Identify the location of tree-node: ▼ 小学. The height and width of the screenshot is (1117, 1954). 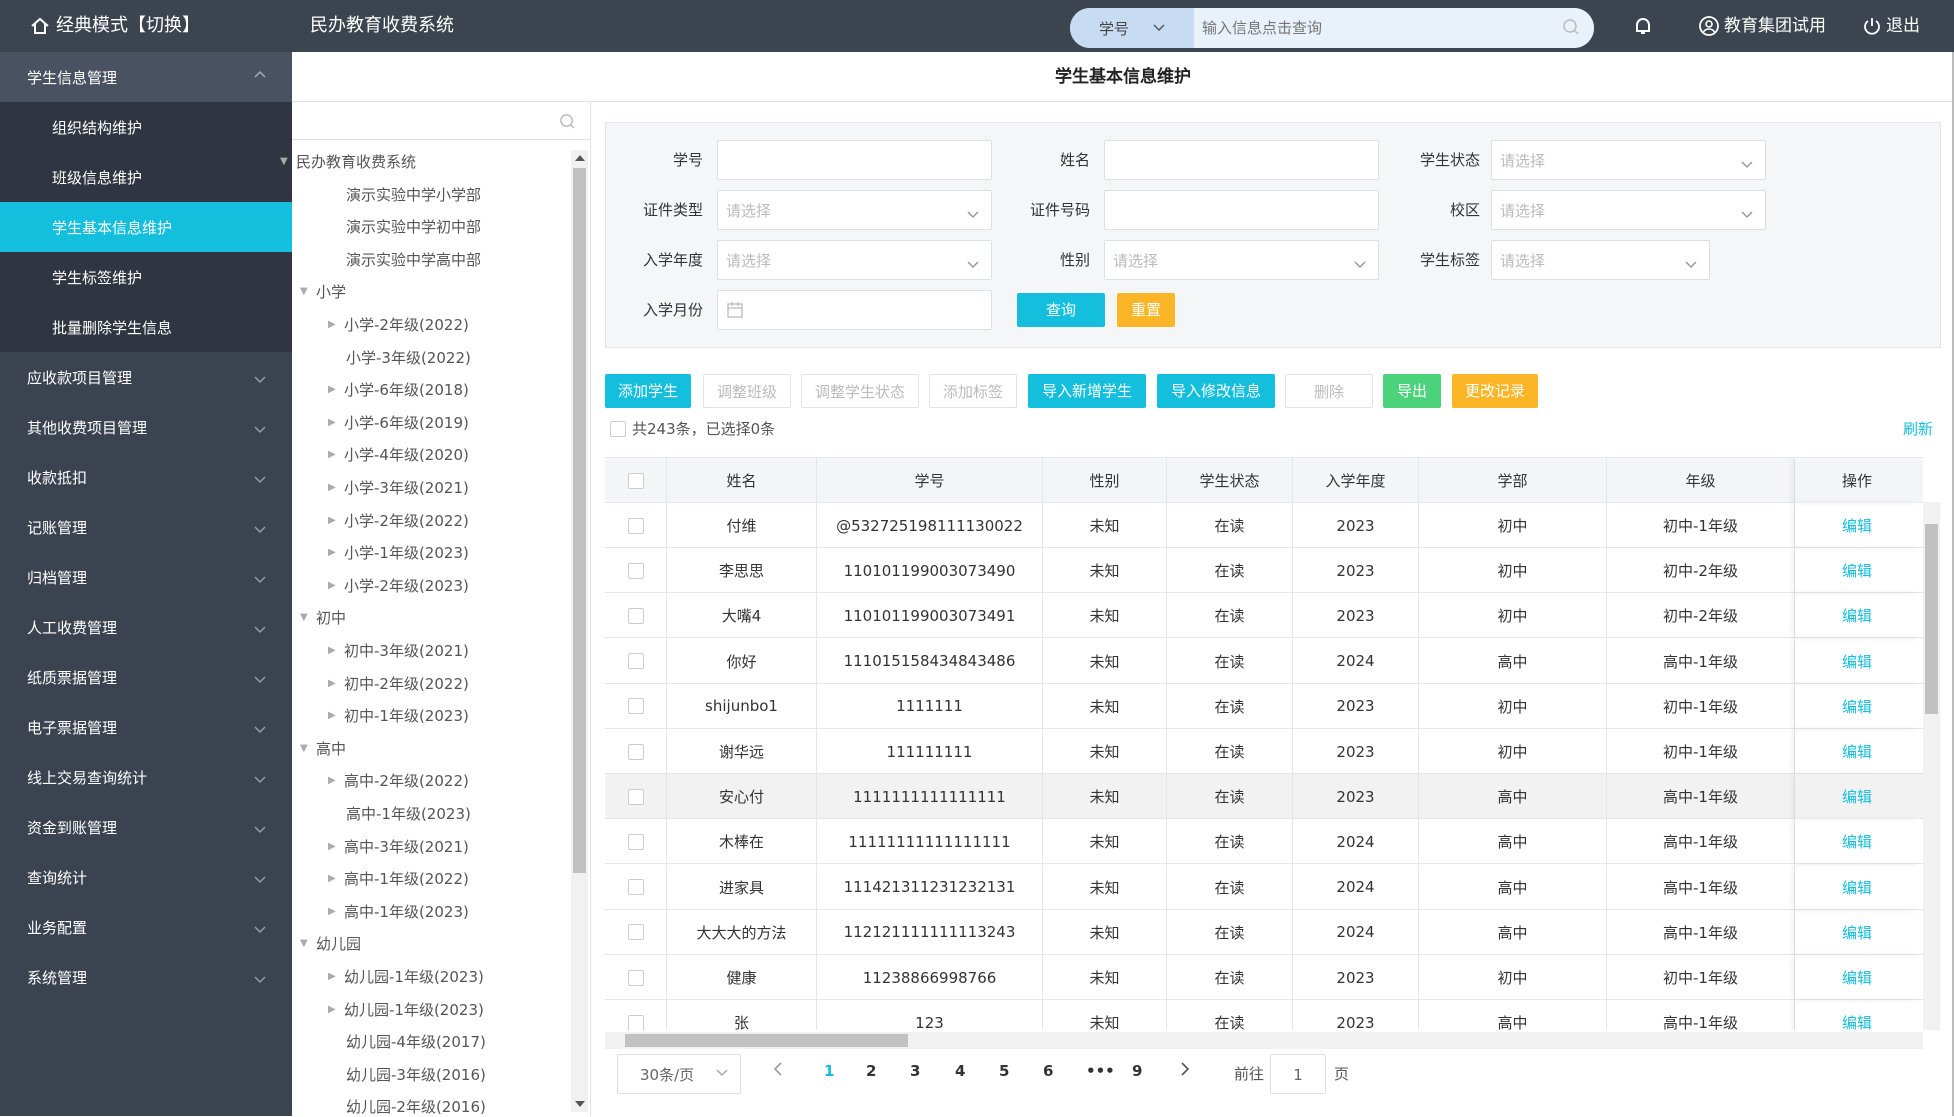
(323, 291).